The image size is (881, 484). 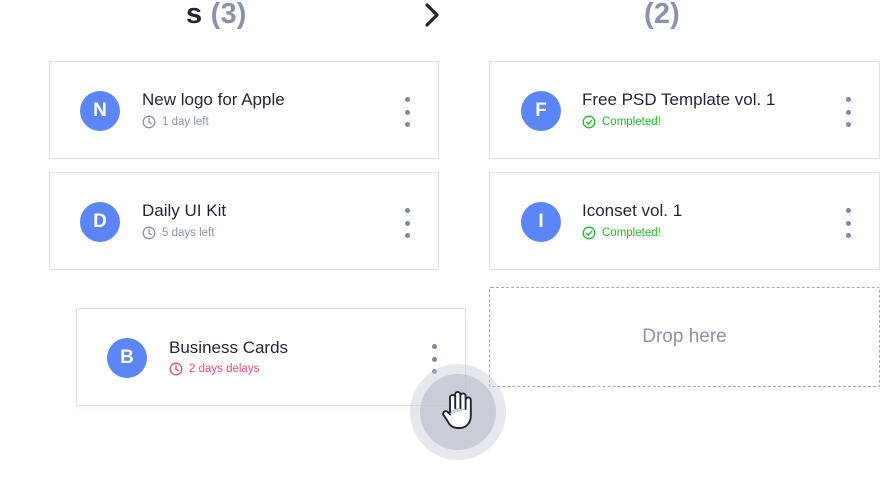 I want to click on task-due-info: 2 days delays, so click(x=214, y=369).